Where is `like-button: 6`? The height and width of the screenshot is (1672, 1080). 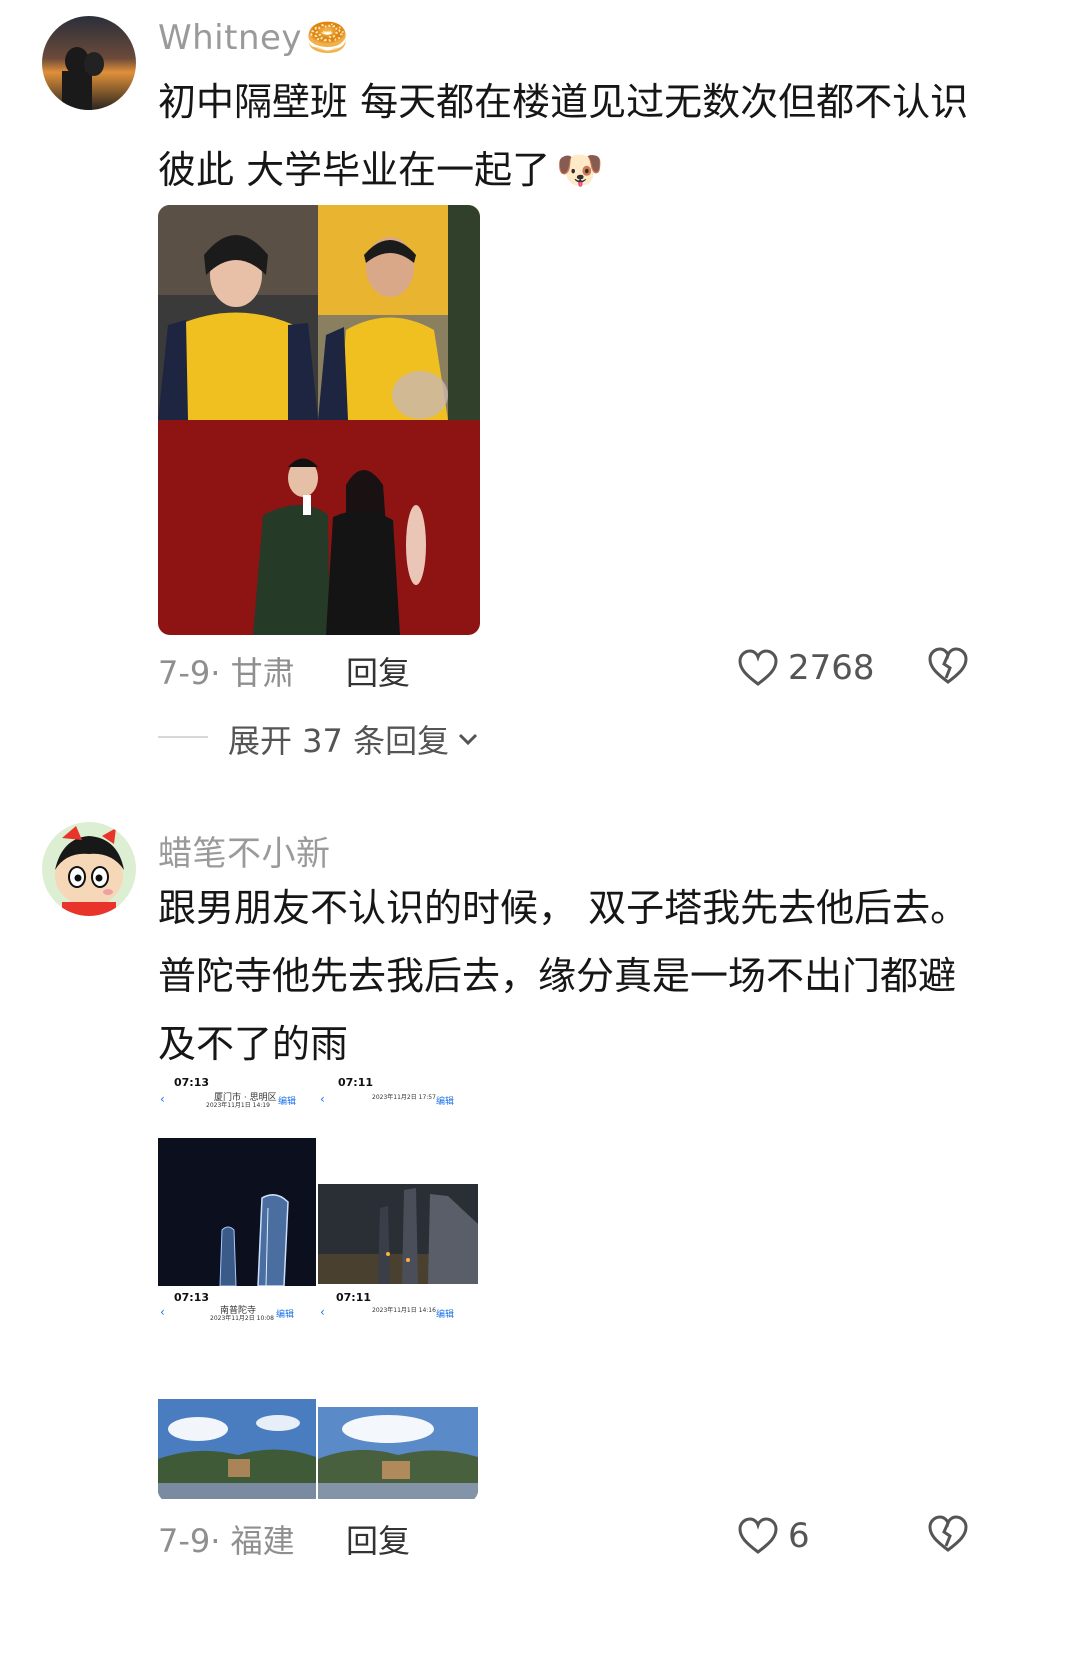
like-button: 6 is located at coordinates (774, 1536).